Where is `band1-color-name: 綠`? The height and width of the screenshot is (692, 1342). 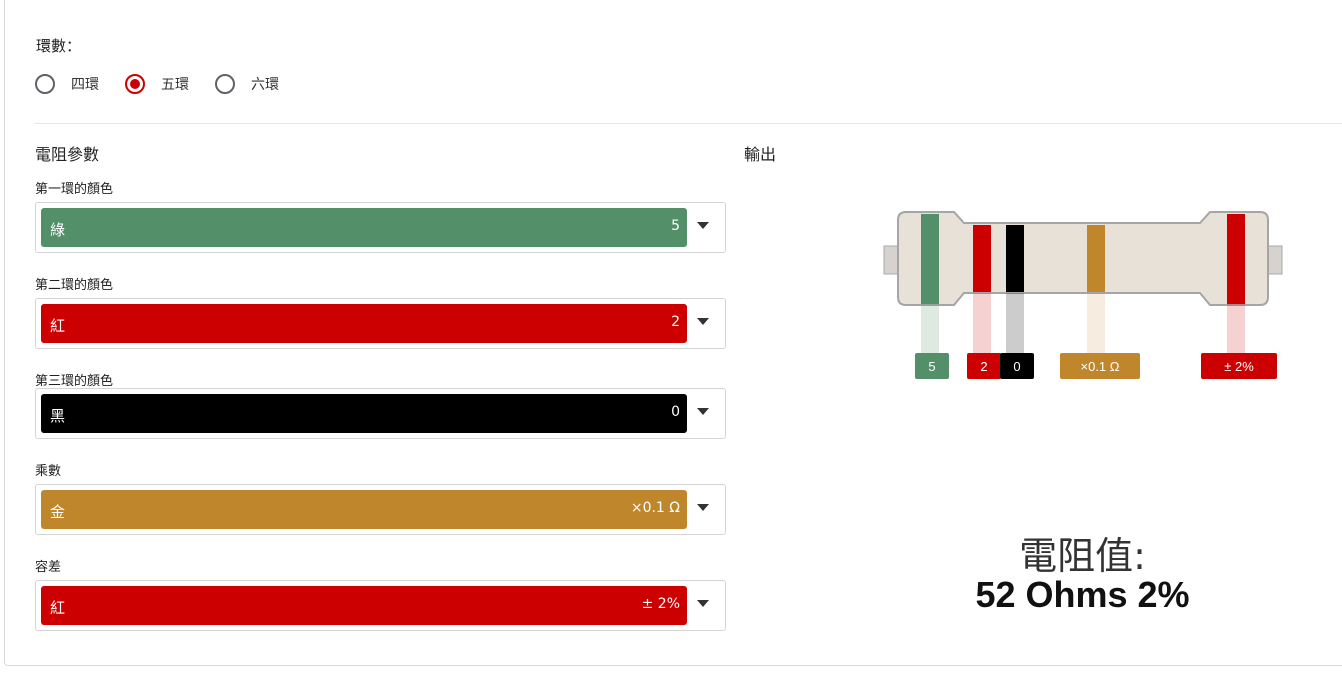 band1-color-name: 綠 is located at coordinates (58, 230).